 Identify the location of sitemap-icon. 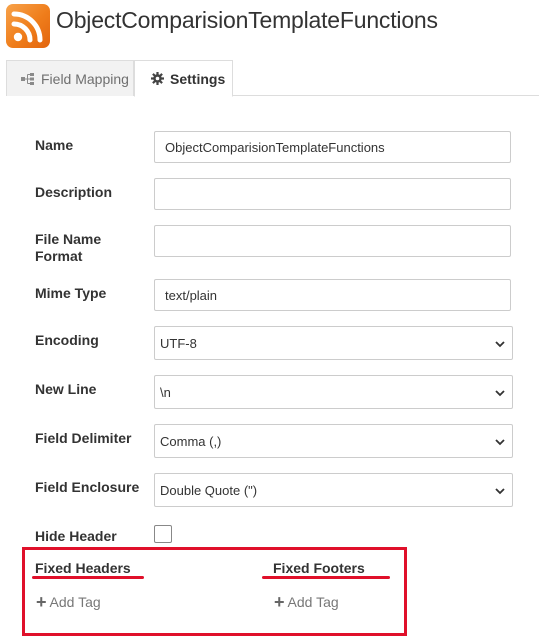
(28, 78).